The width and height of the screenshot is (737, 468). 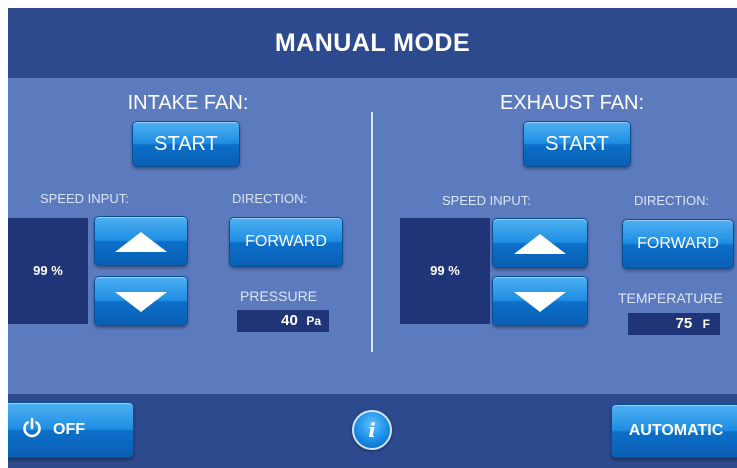 I want to click on exhaust-speed-up-button, so click(x=540, y=243).